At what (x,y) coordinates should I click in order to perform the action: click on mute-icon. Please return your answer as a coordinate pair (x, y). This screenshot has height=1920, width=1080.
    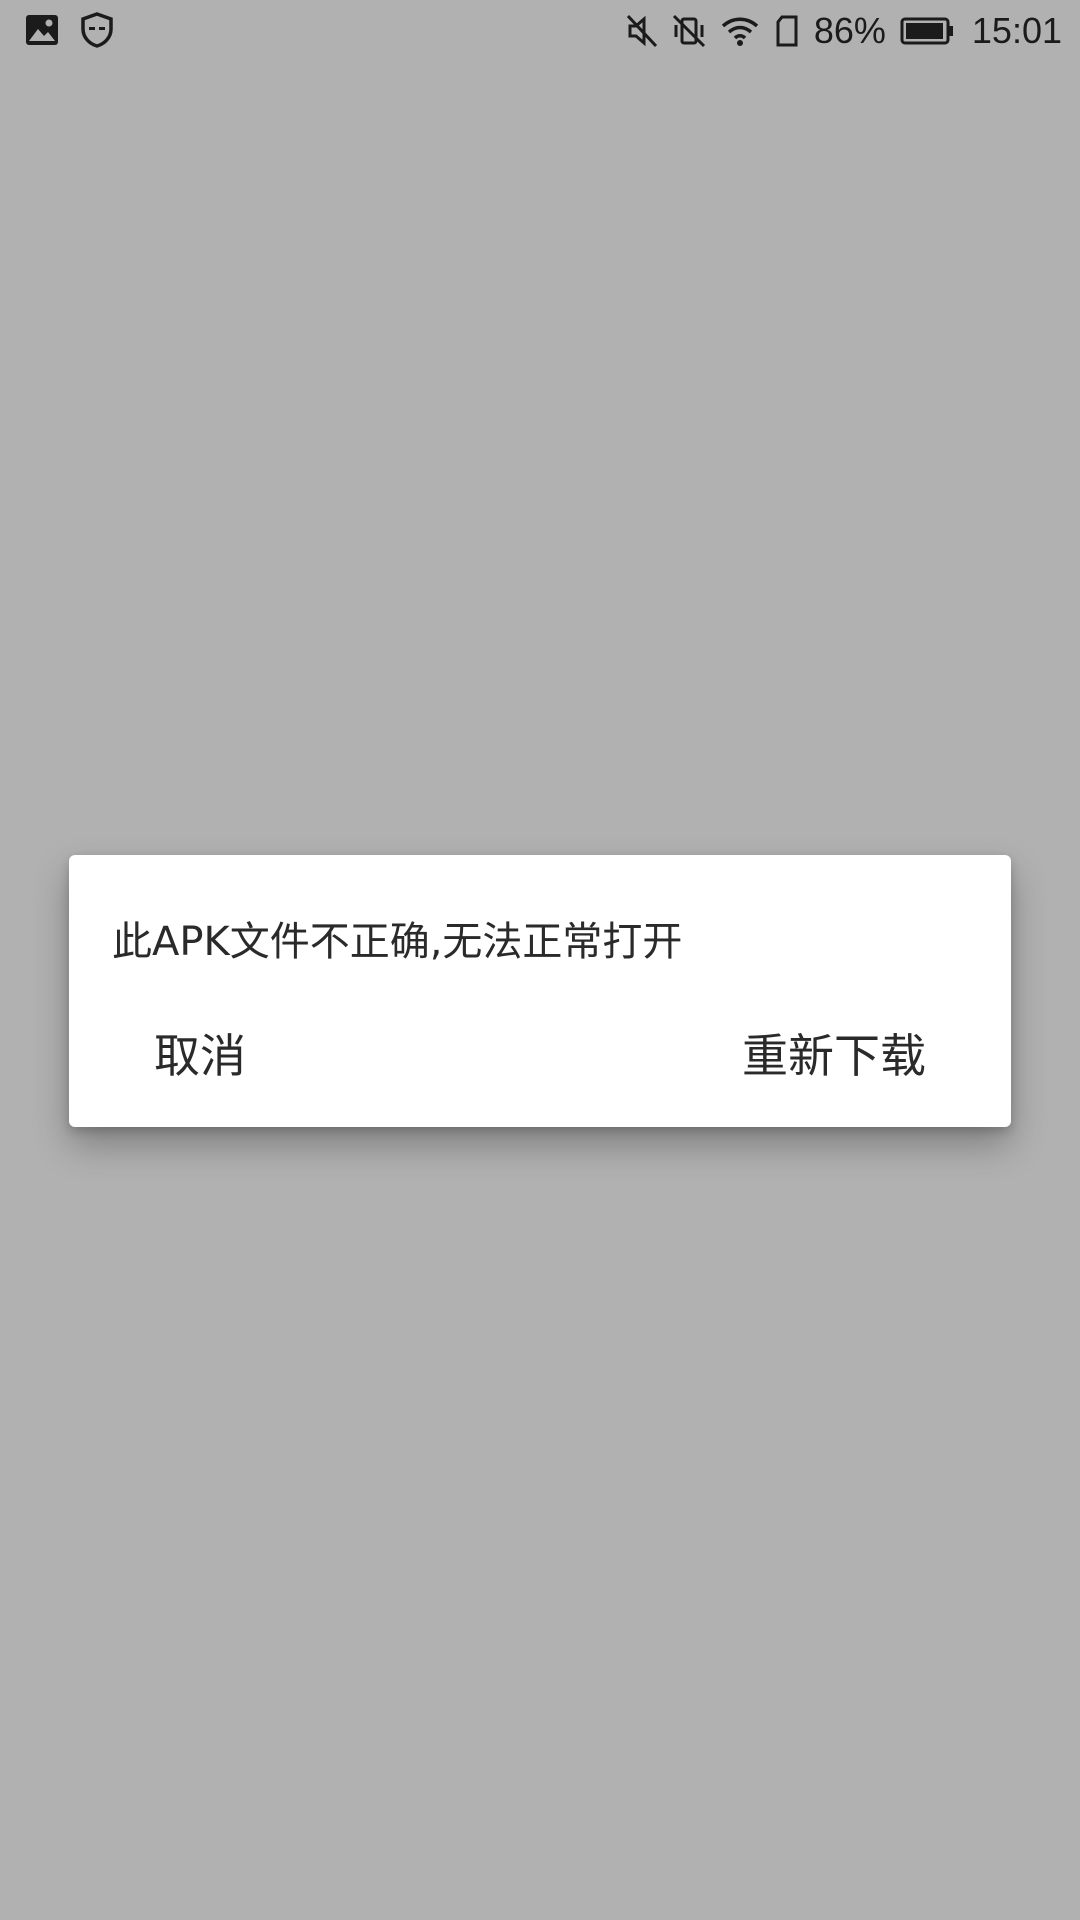
    Looking at the image, I should click on (642, 31).